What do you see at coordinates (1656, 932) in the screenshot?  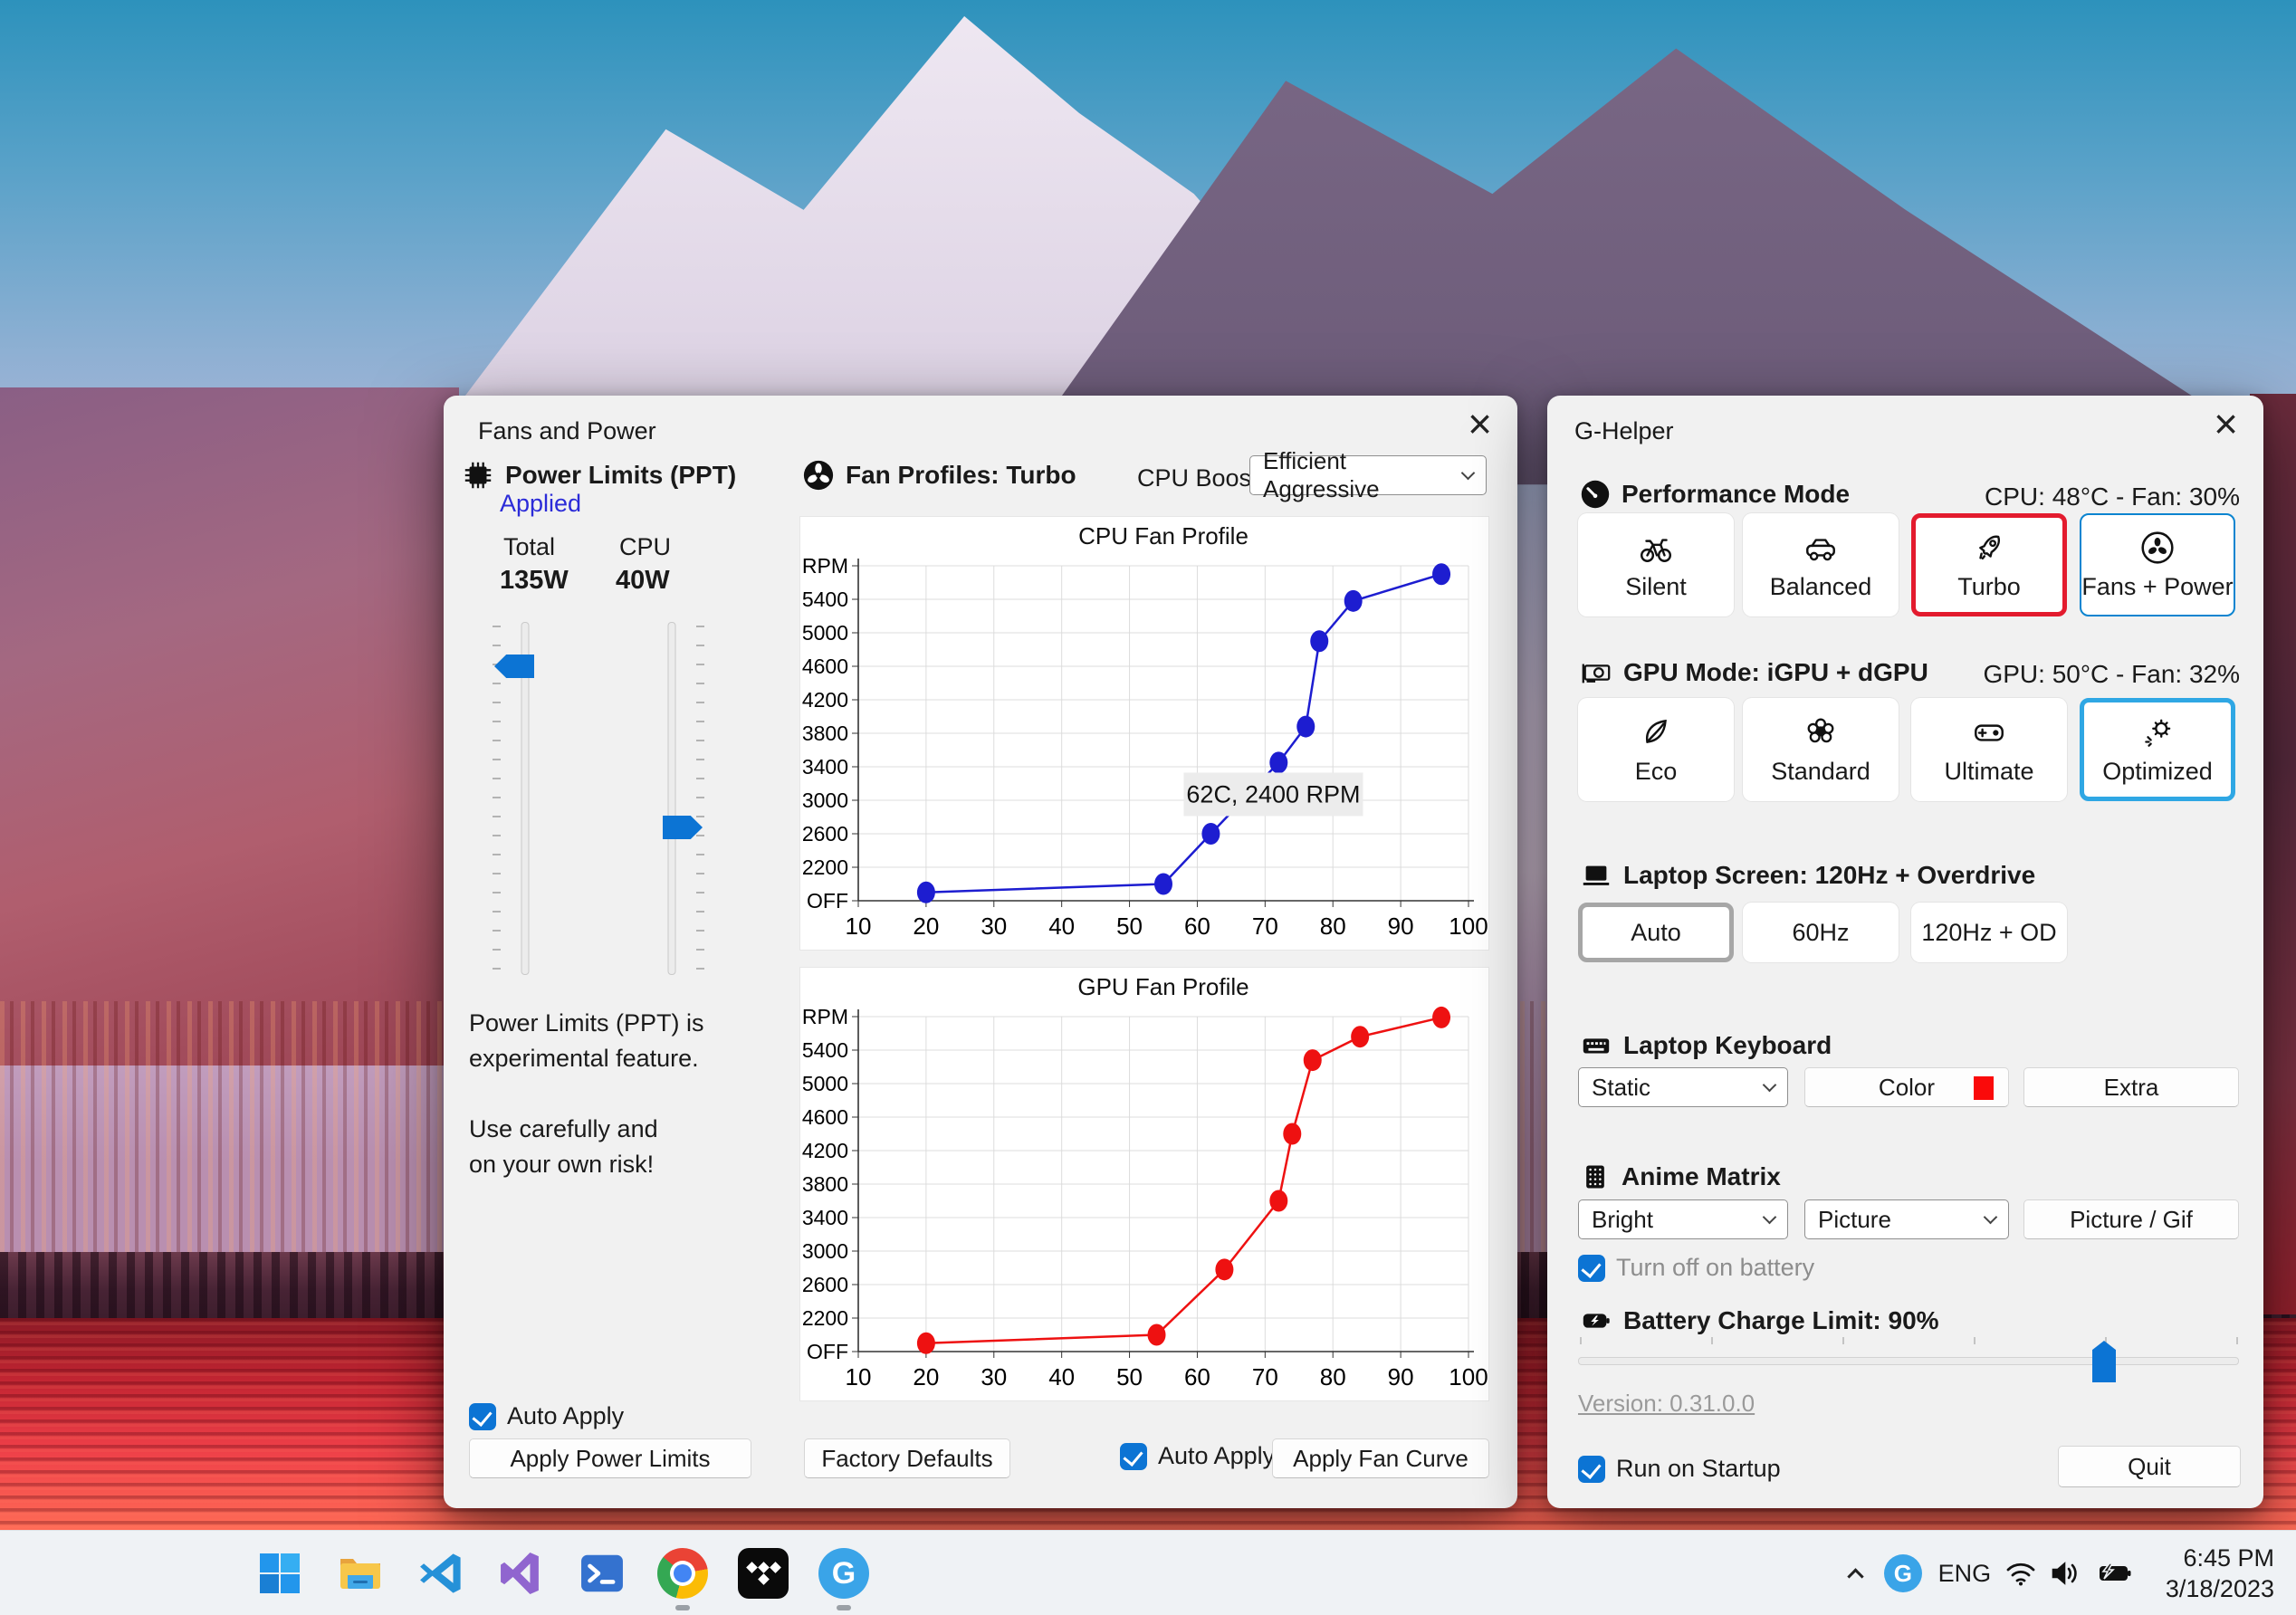 I see `screen-auto-button: Auto` at bounding box center [1656, 932].